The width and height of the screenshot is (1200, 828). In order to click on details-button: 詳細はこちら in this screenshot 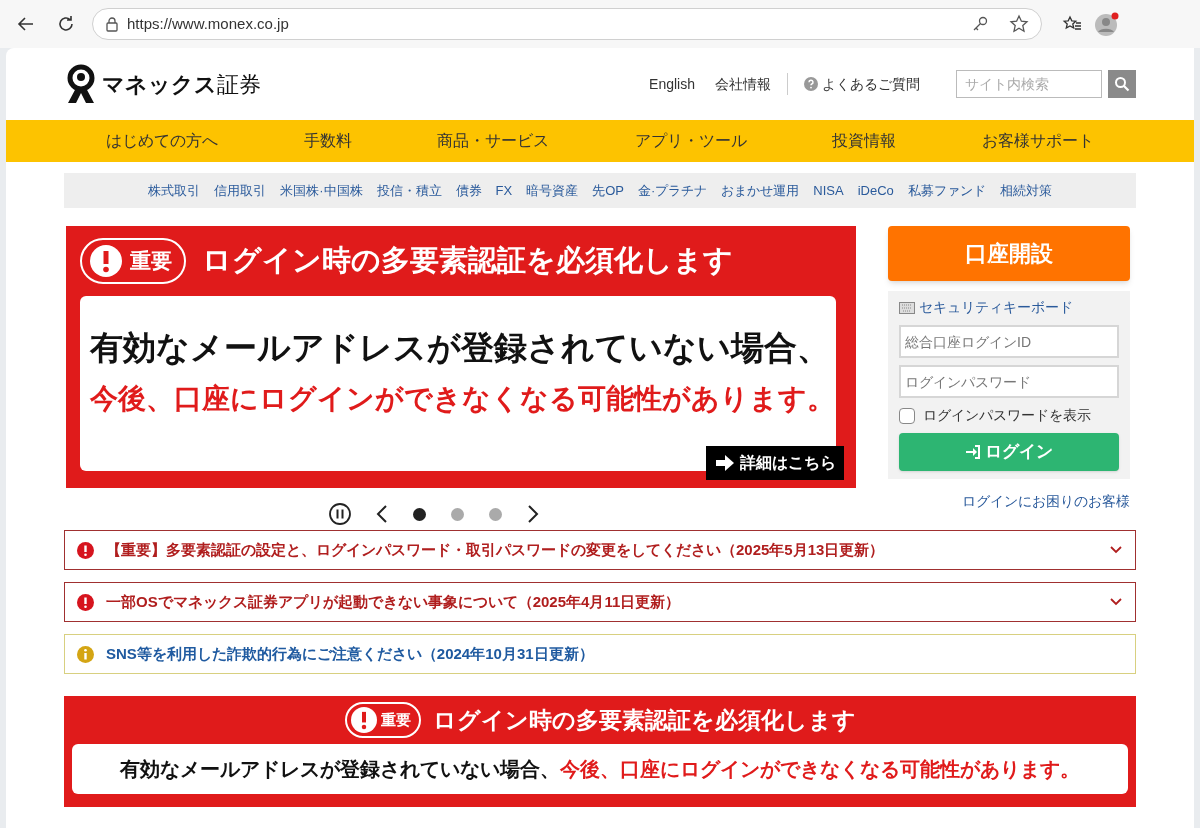, I will do `click(775, 463)`.